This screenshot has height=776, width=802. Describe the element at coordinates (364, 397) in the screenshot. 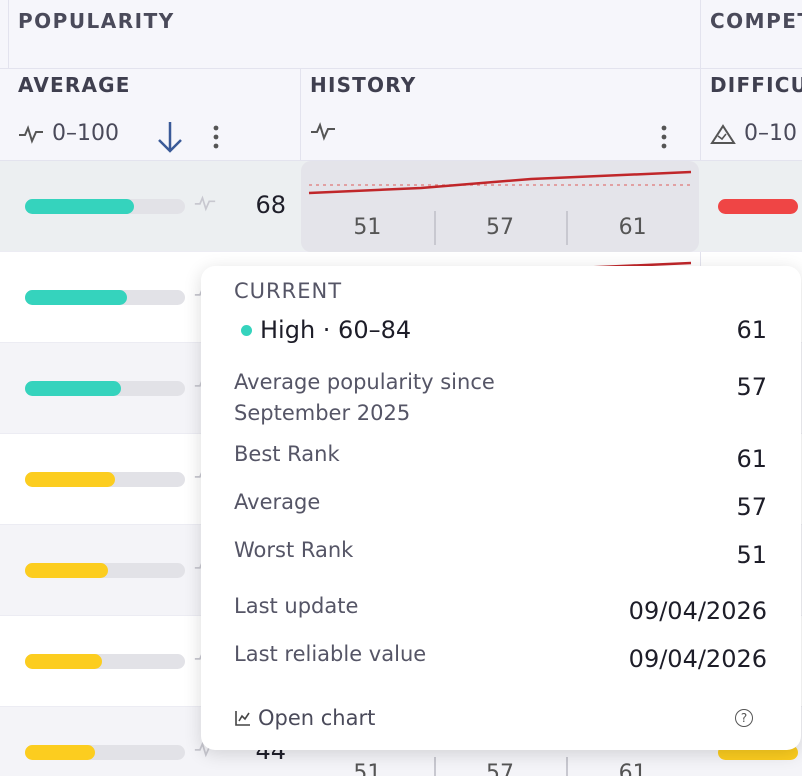

I see `tooltip-since-label: Average popularity since September 2025` at that location.